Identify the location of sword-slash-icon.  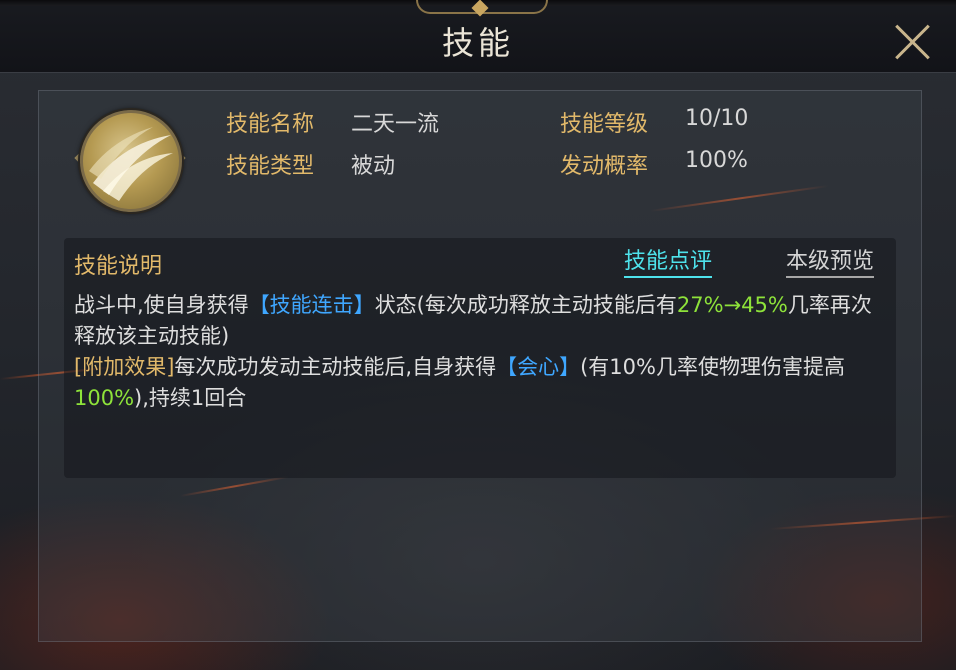
(131, 161).